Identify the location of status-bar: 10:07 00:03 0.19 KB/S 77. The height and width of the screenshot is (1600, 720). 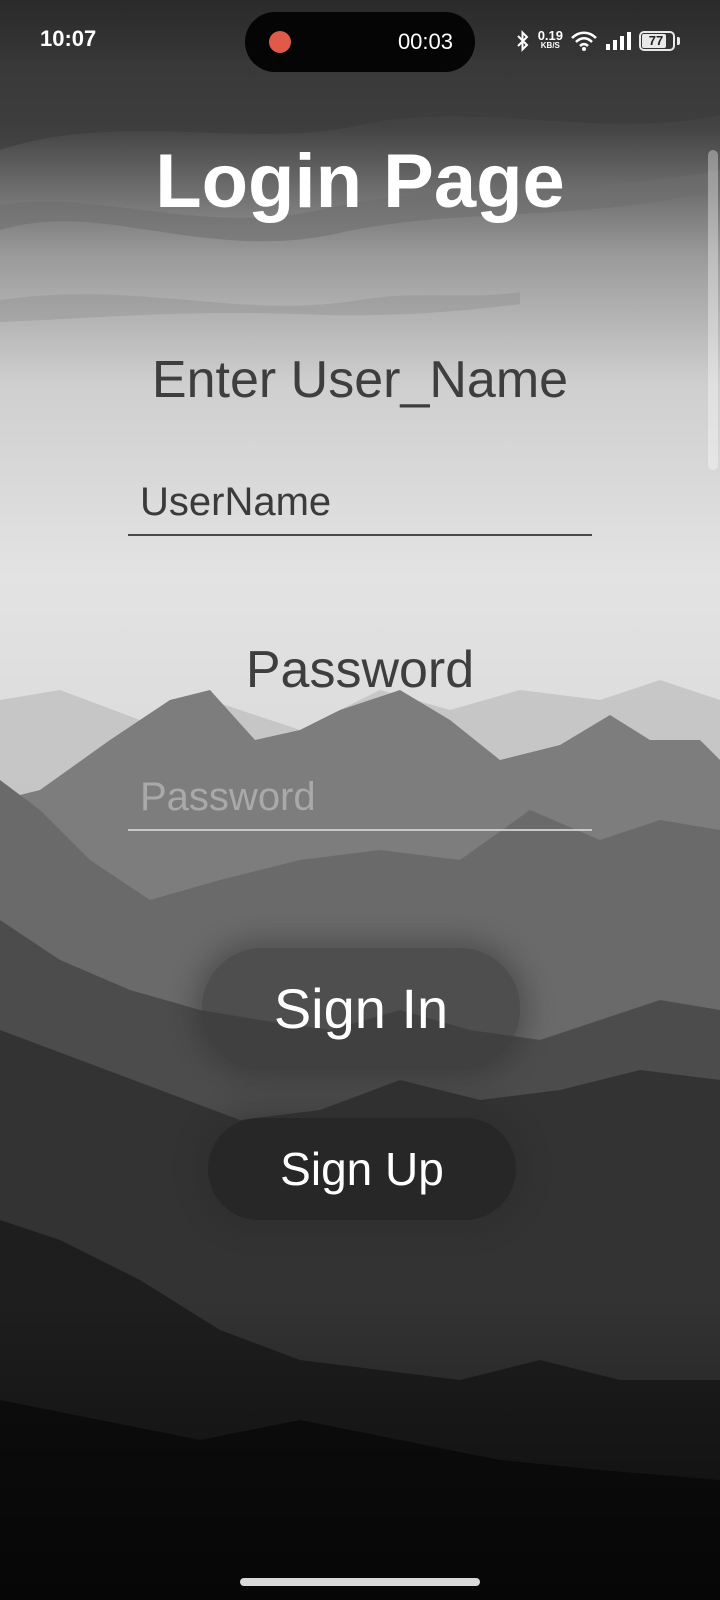
(360, 42).